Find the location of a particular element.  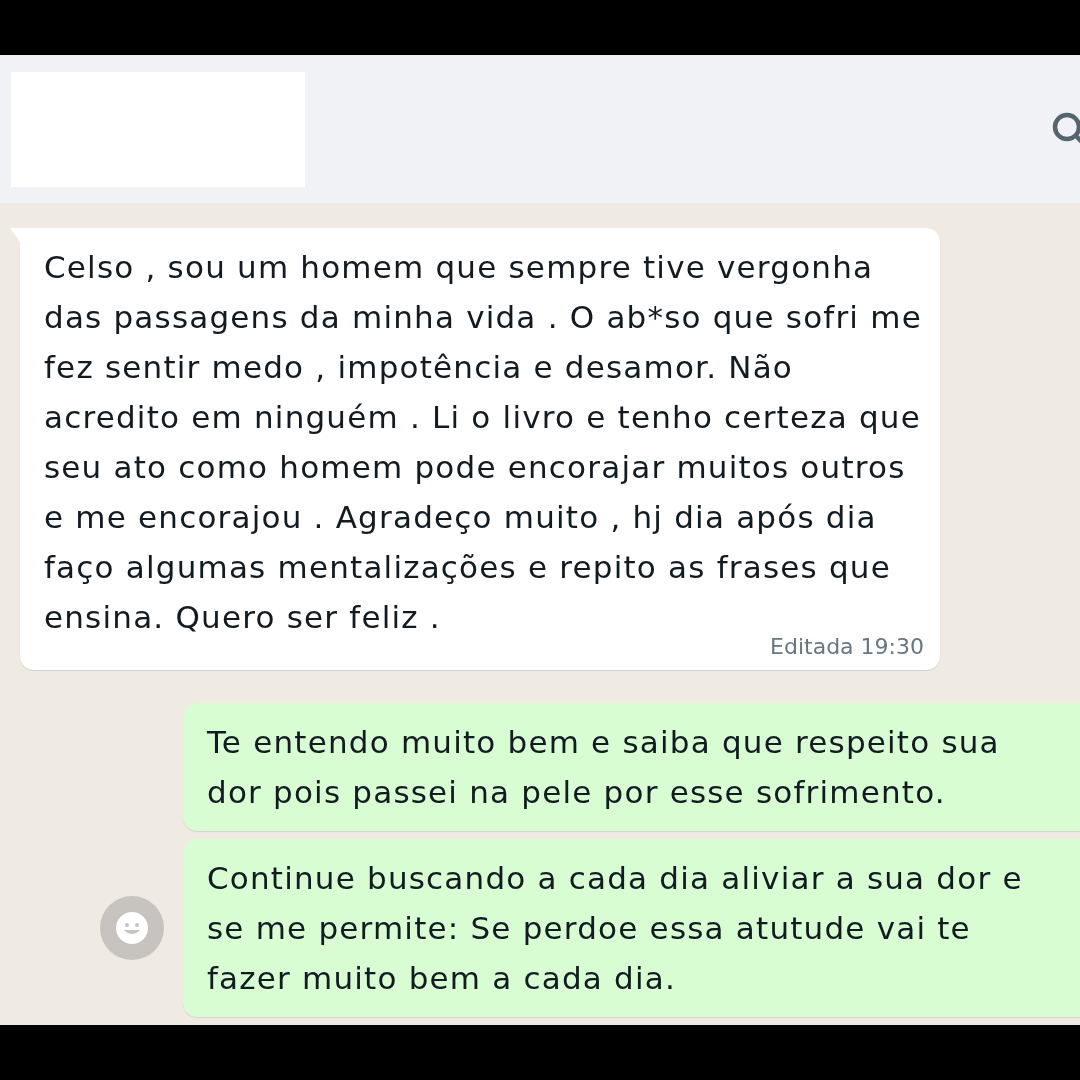

smiley-icon is located at coordinates (132, 928).